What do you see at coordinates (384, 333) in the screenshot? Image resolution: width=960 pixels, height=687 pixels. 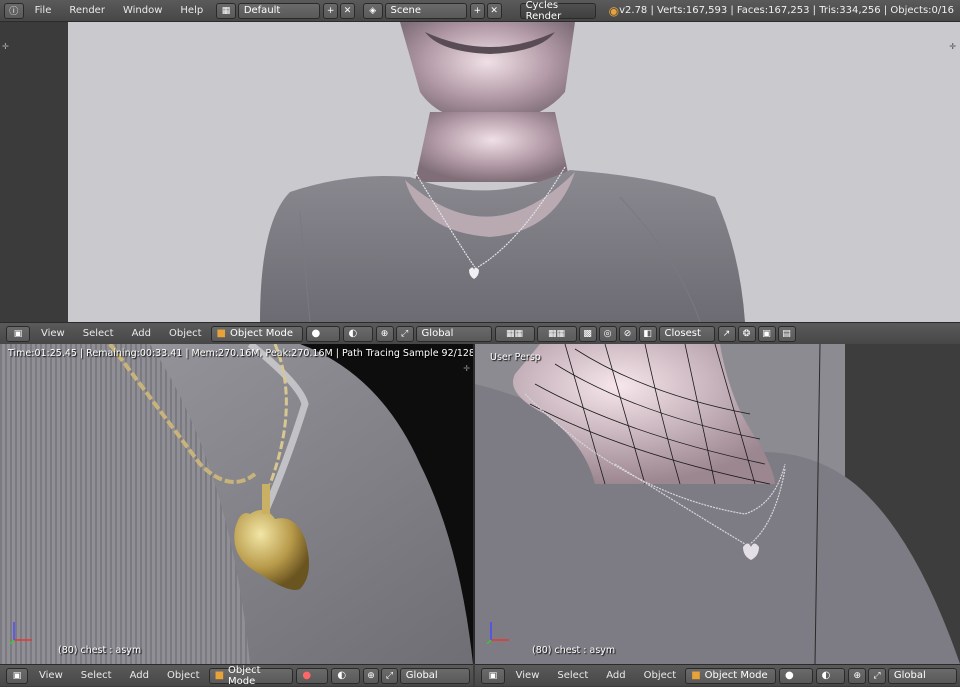 I see `manipulator-icon: ⊕` at bounding box center [384, 333].